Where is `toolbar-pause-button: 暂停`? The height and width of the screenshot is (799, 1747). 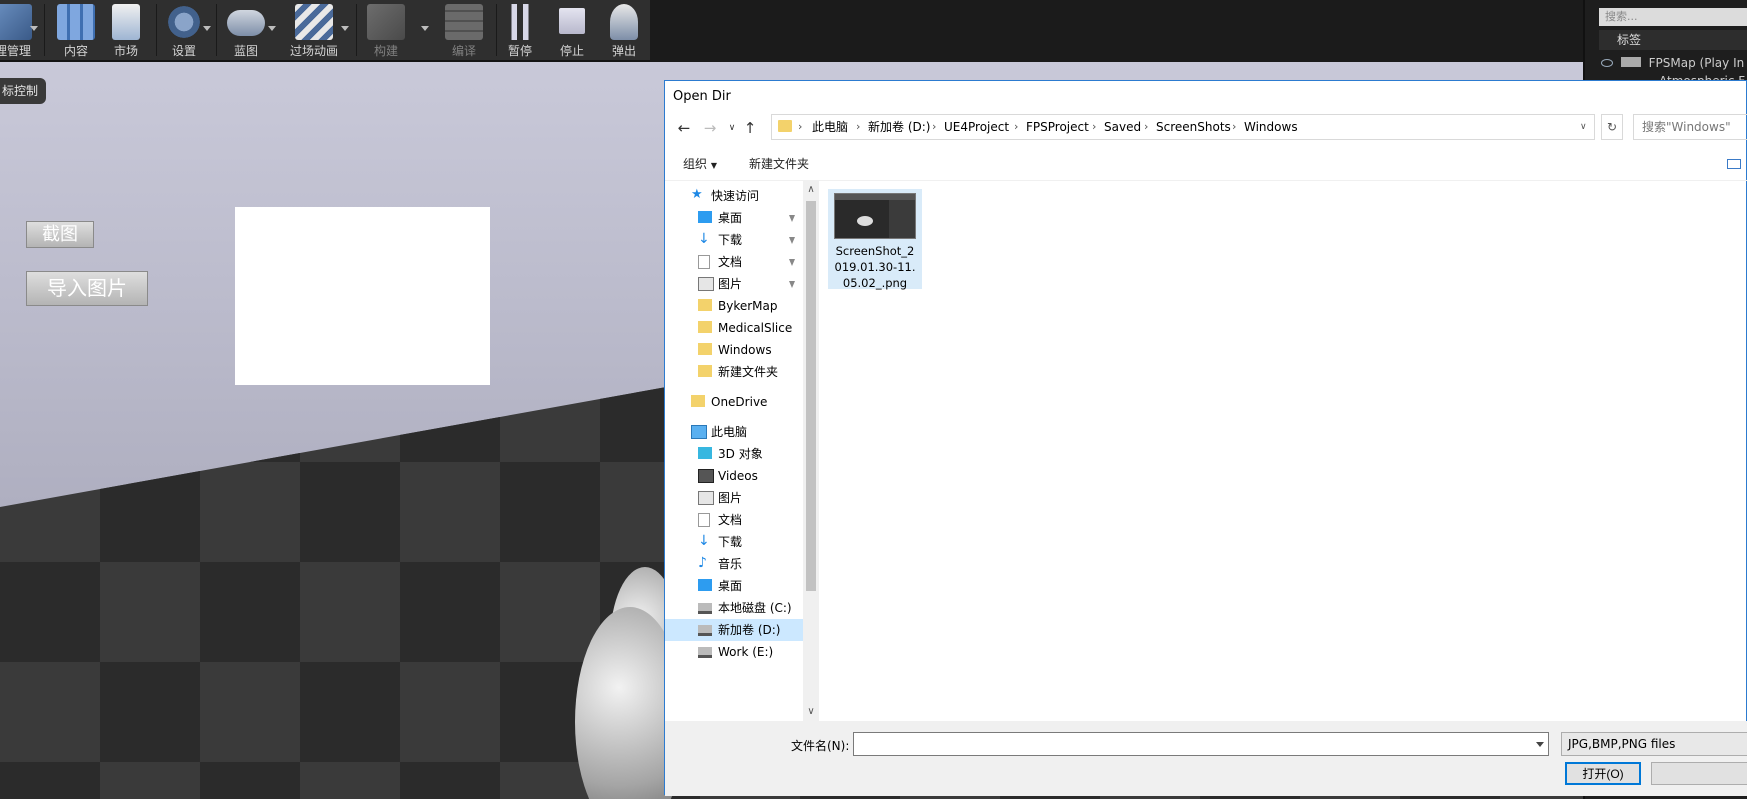
toolbar-pause-button: 暂停 is located at coordinates (520, 30).